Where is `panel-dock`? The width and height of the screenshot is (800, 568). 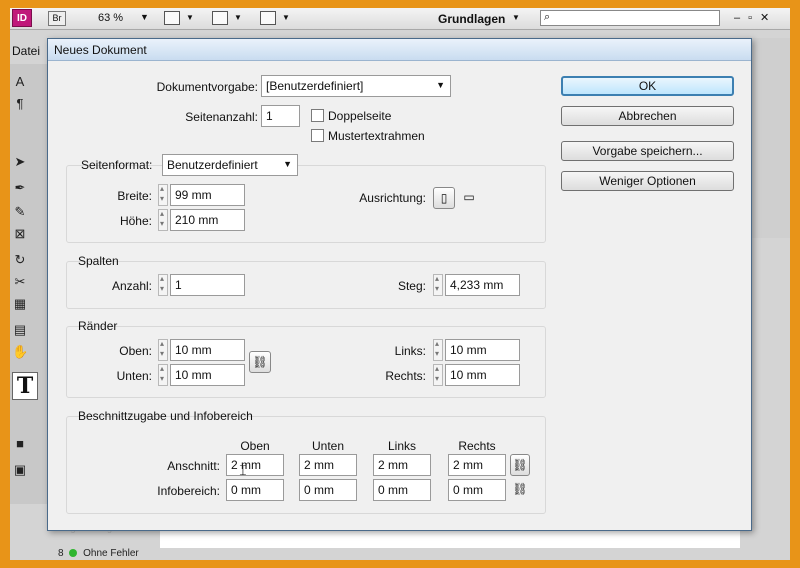 panel-dock is located at coordinates (770, 138).